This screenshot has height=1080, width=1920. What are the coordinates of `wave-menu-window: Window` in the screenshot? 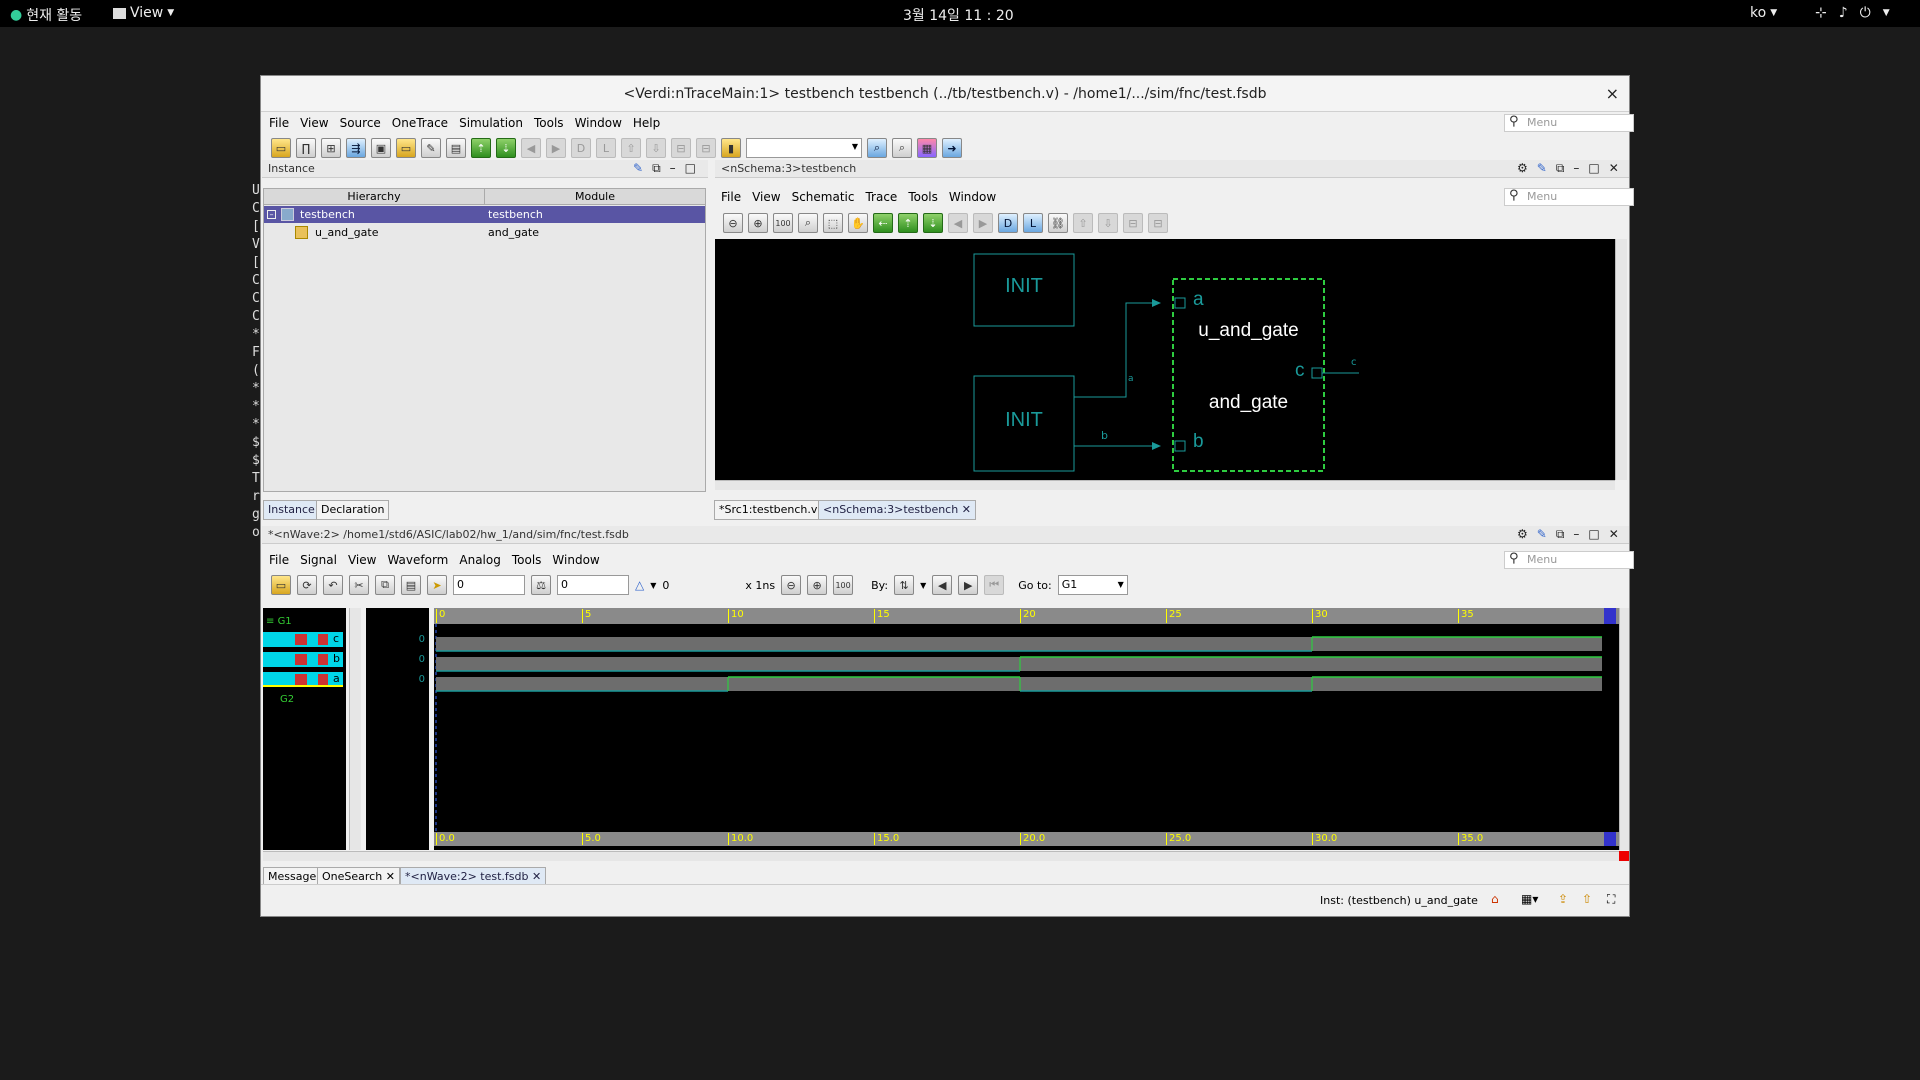 It's located at (575, 560).